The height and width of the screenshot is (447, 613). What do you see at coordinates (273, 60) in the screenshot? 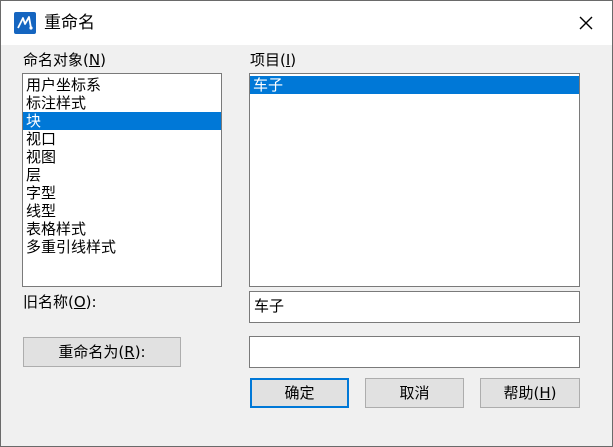
I see `items-label: 项目(I)` at bounding box center [273, 60].